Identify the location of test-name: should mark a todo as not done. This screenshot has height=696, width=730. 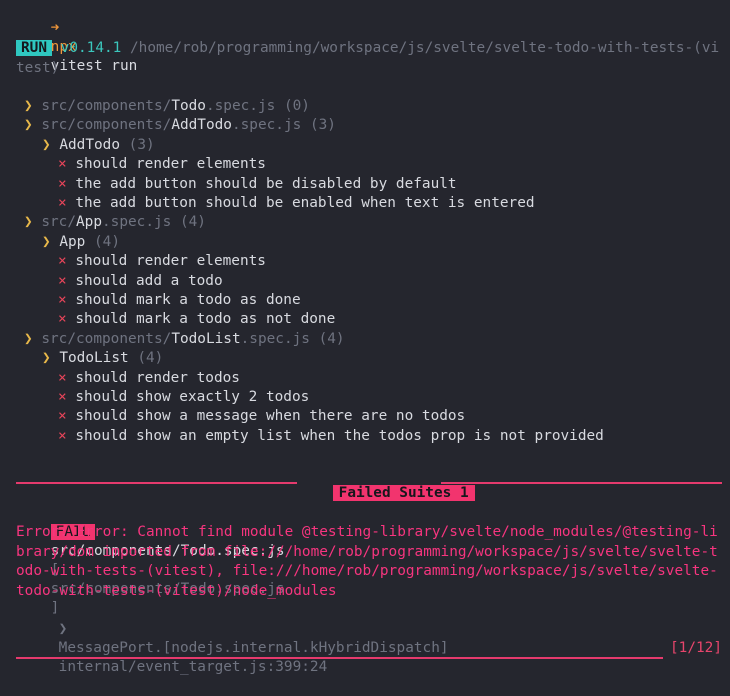
(205, 319).